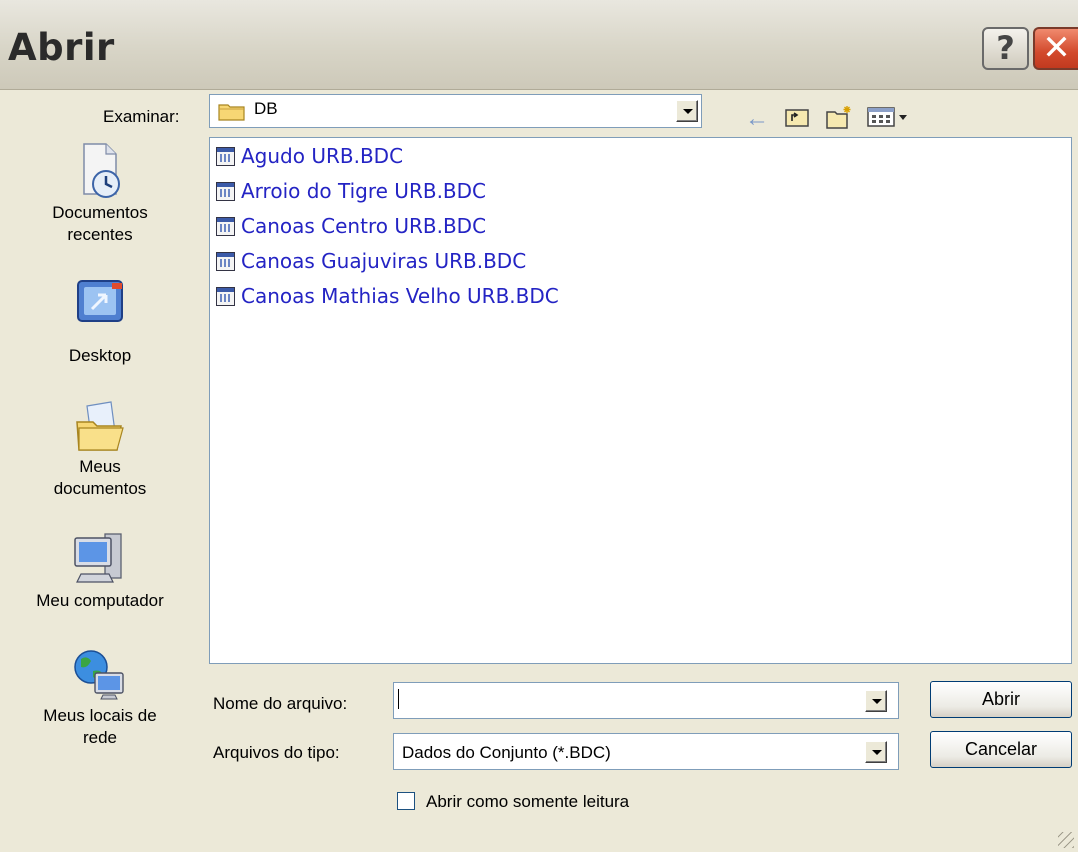 The height and width of the screenshot is (852, 1078). Describe the element at coordinates (276, 752) in the screenshot. I see `filetype-label: Arquivos do tipo:` at that location.